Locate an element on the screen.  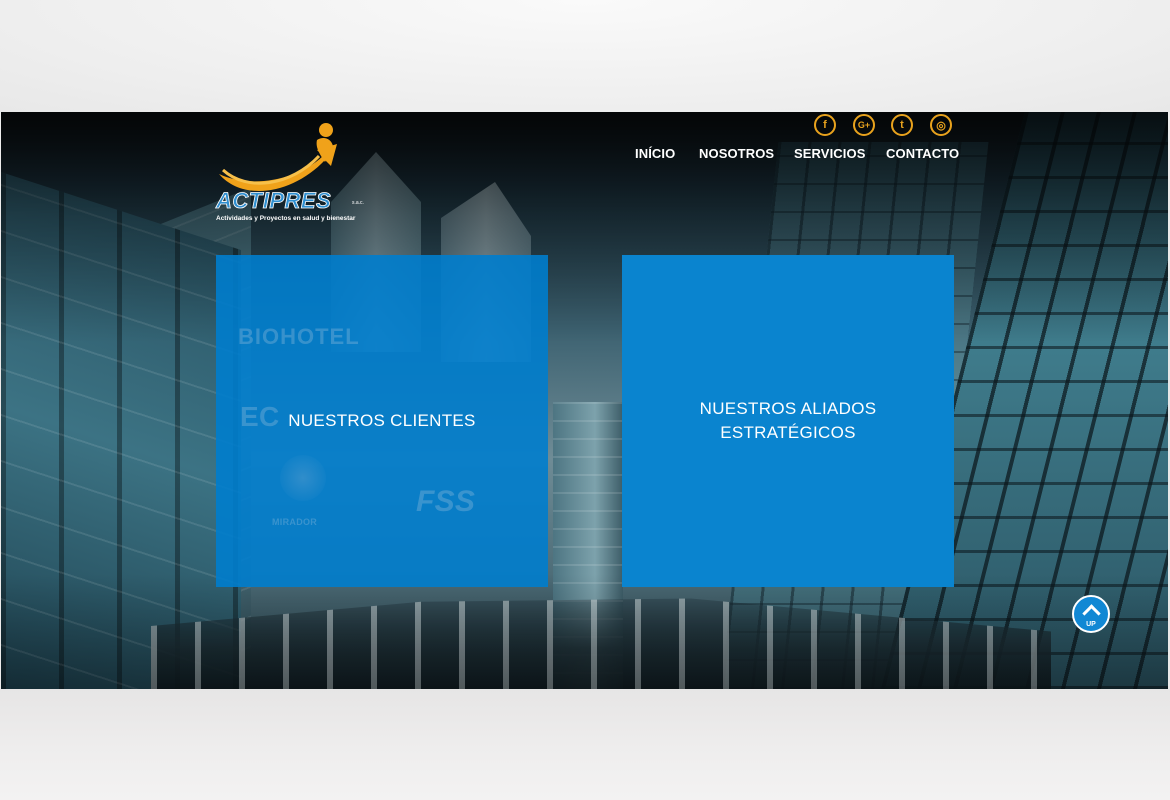
client-logo-fss: FSS is located at coordinates (446, 501).